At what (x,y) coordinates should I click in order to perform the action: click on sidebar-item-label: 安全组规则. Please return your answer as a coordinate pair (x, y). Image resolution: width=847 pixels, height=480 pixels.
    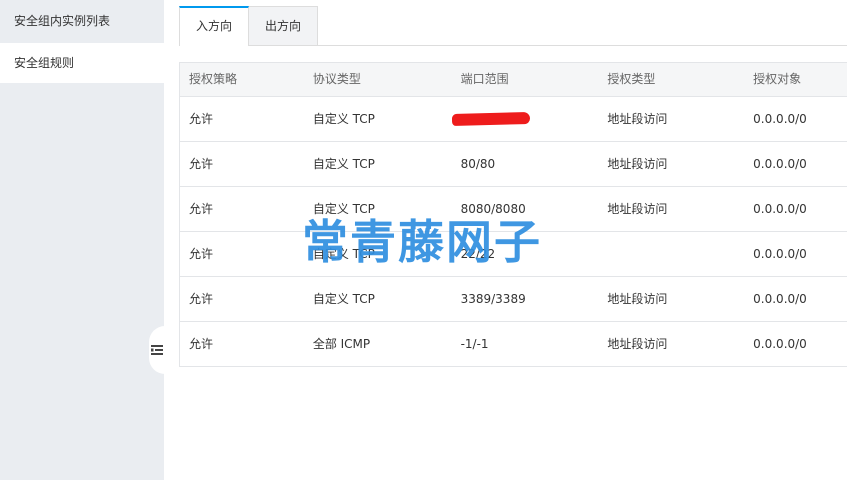
    Looking at the image, I should click on (44, 63).